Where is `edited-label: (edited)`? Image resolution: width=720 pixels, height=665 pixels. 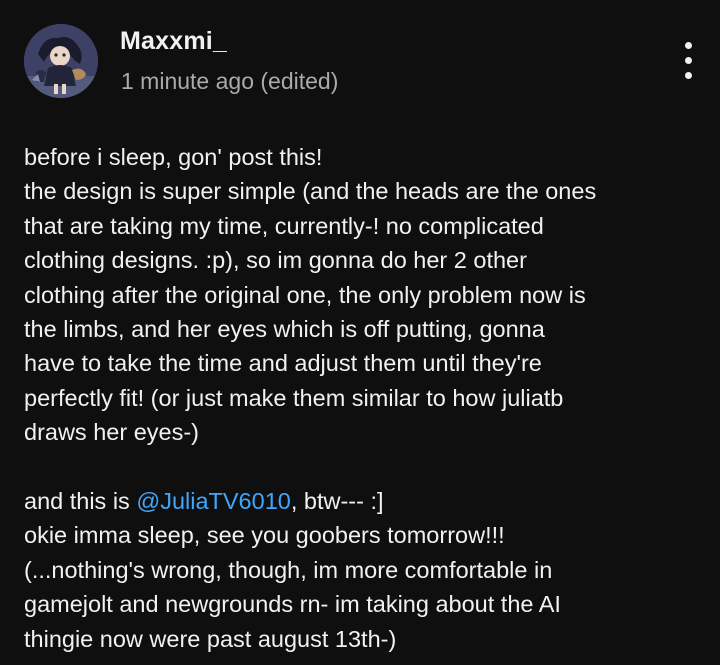
edited-label: (edited) is located at coordinates (299, 81).